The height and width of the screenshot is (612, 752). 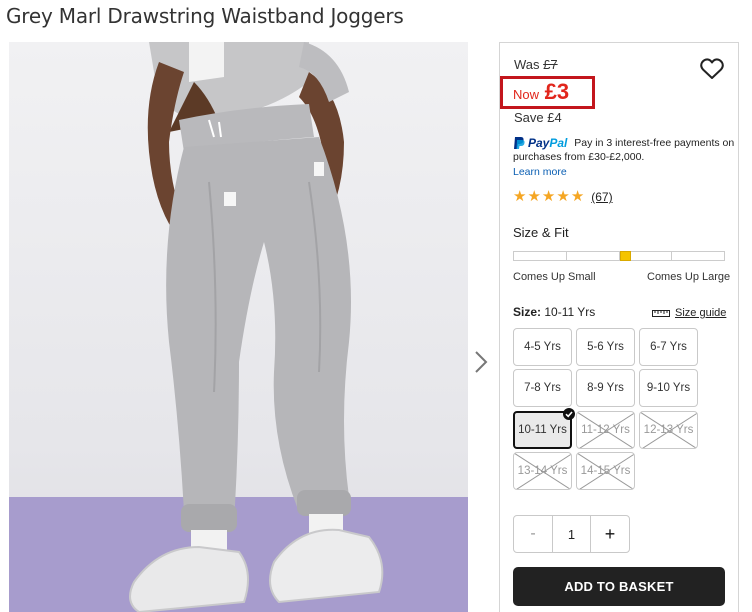 I want to click on size-option-label: 11-12 Yrs, so click(x=605, y=430).